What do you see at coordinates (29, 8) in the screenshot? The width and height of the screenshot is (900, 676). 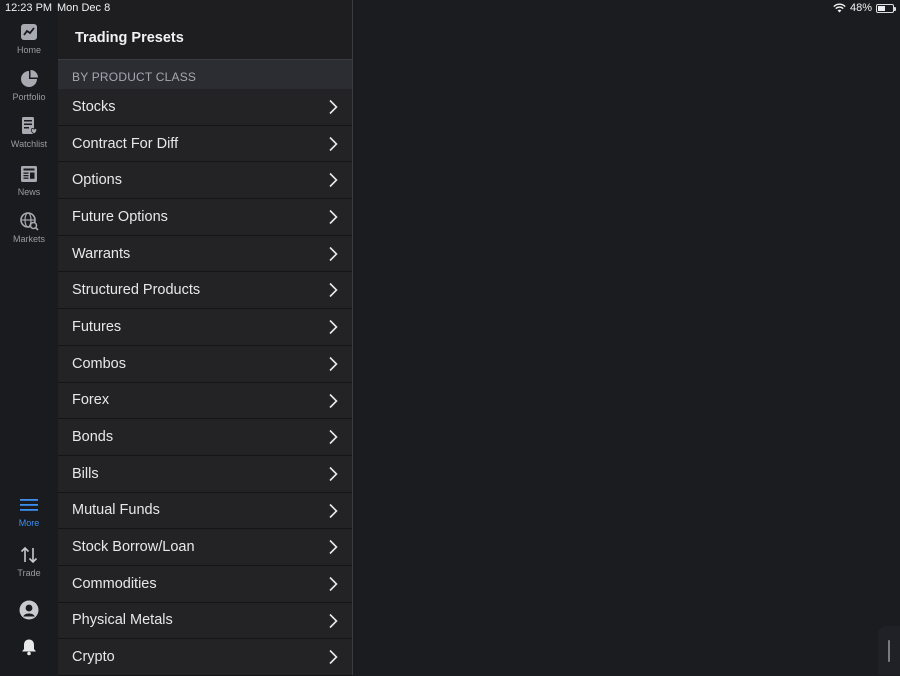 I see `status-time: 12:23 PM` at bounding box center [29, 8].